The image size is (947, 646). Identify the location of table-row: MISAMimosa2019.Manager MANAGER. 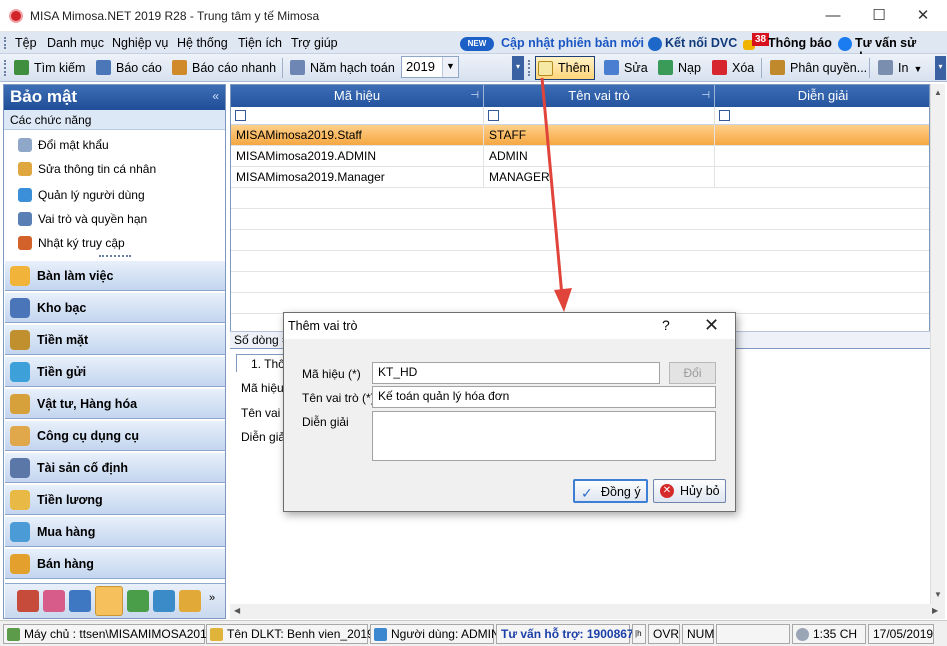
(580, 177).